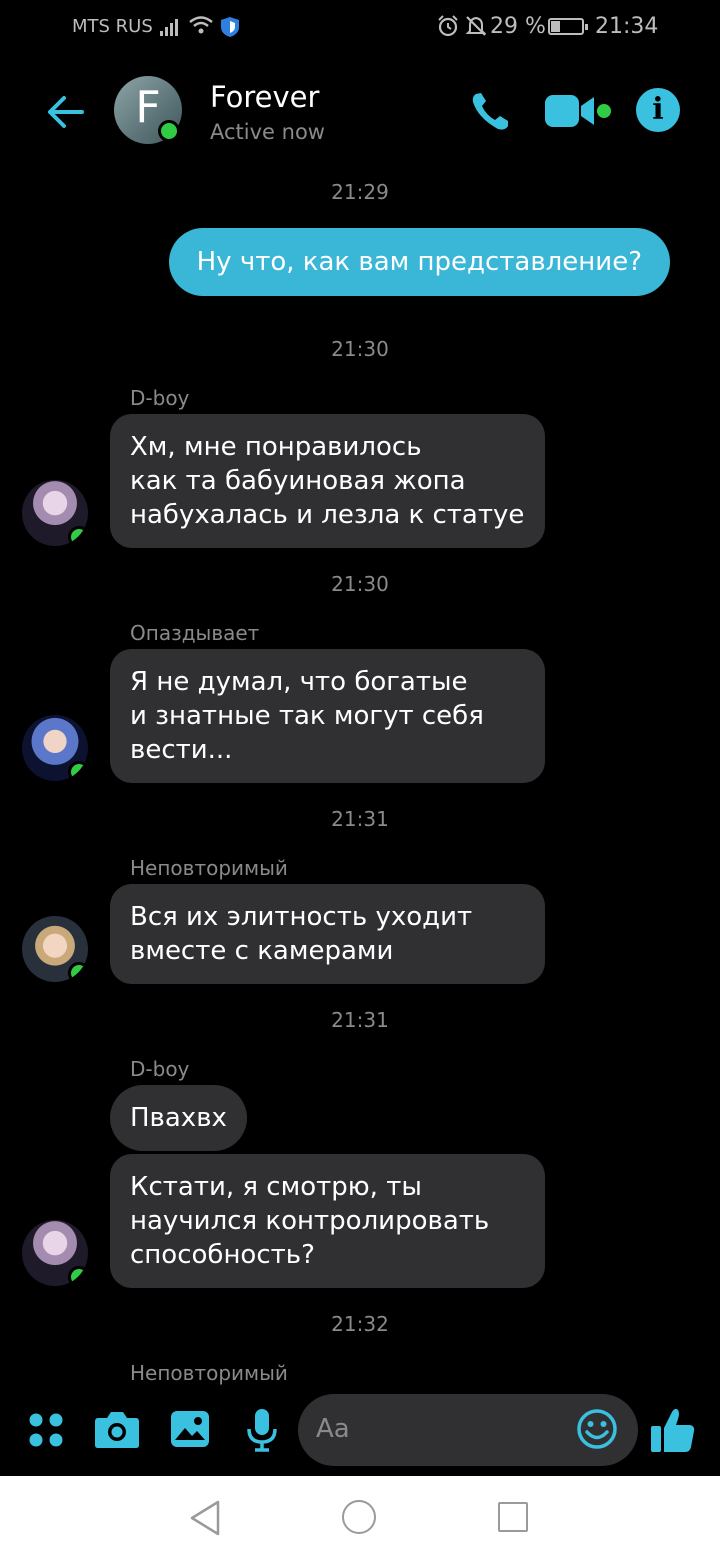  I want to click on avatar: F, so click(148, 110).